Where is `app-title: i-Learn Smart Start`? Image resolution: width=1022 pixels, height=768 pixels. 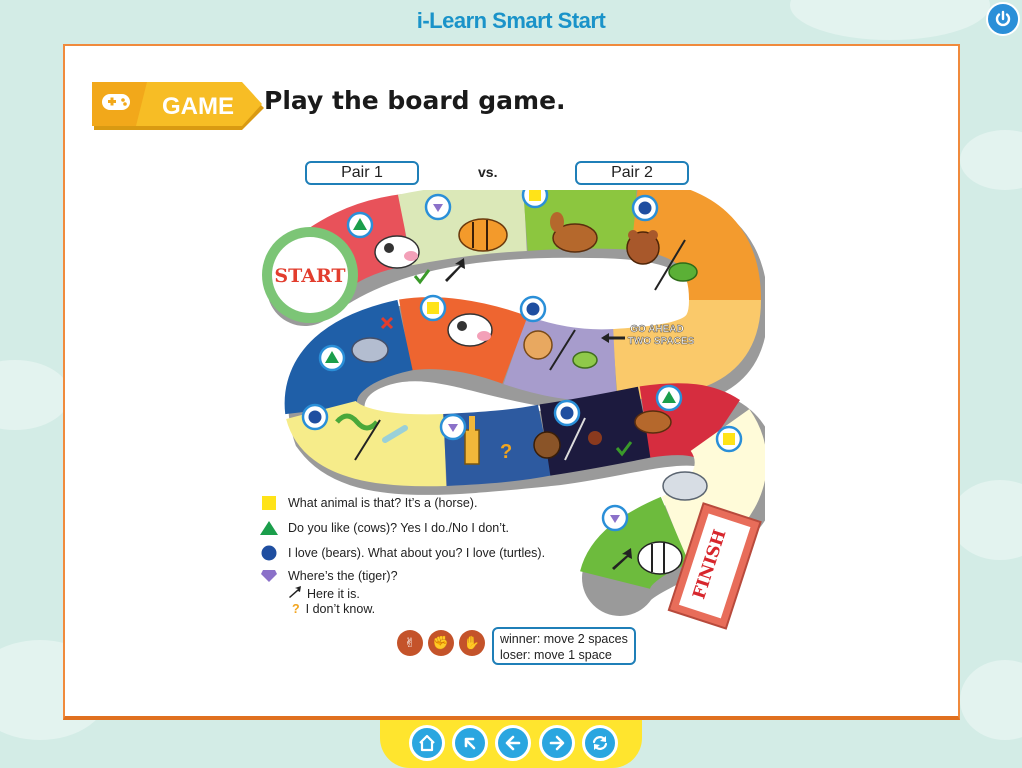
app-title: i-Learn Smart Start is located at coordinates (511, 20).